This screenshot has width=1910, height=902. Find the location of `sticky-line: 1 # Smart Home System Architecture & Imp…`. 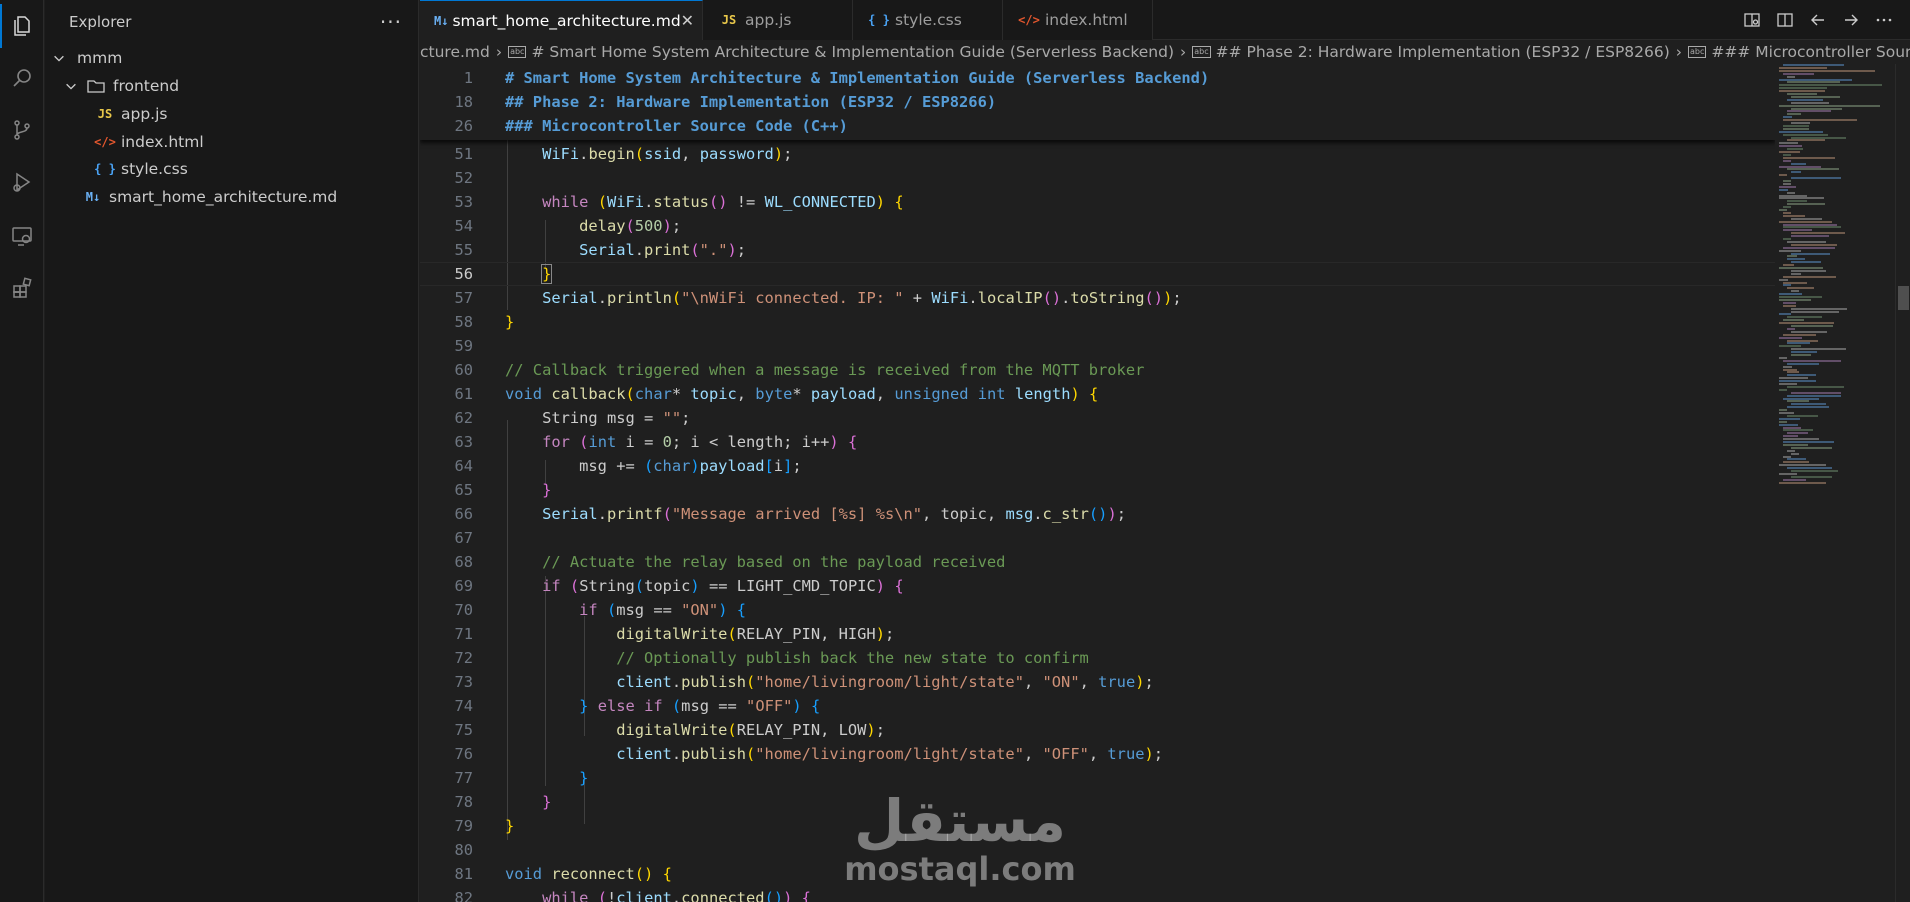

sticky-line: 1 # Smart Home System Architecture & Imp… is located at coordinates (1097, 78).